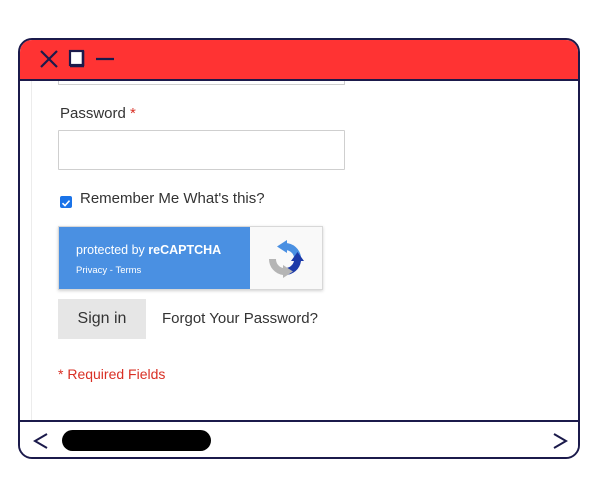 The width and height of the screenshot is (600, 500). Describe the element at coordinates (136, 440) in the screenshot. I see `scrollbar-thumb` at that location.